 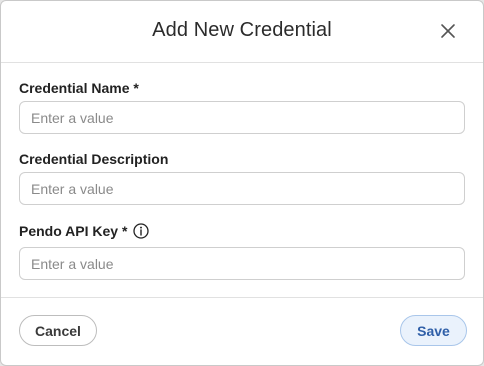 What do you see at coordinates (141, 231) in the screenshot?
I see `info-icon` at bounding box center [141, 231].